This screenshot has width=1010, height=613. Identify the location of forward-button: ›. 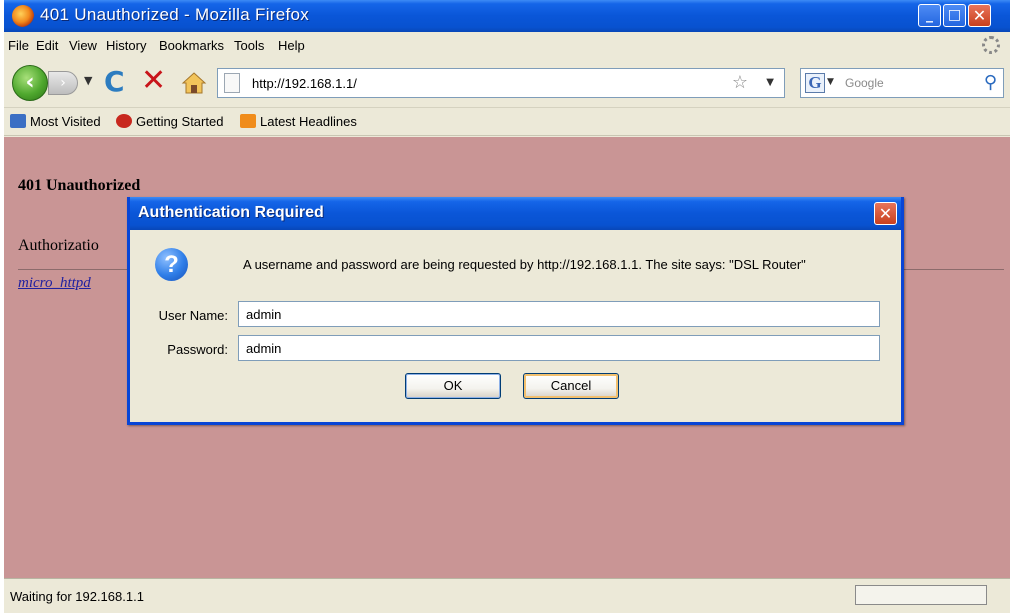
(63, 83).